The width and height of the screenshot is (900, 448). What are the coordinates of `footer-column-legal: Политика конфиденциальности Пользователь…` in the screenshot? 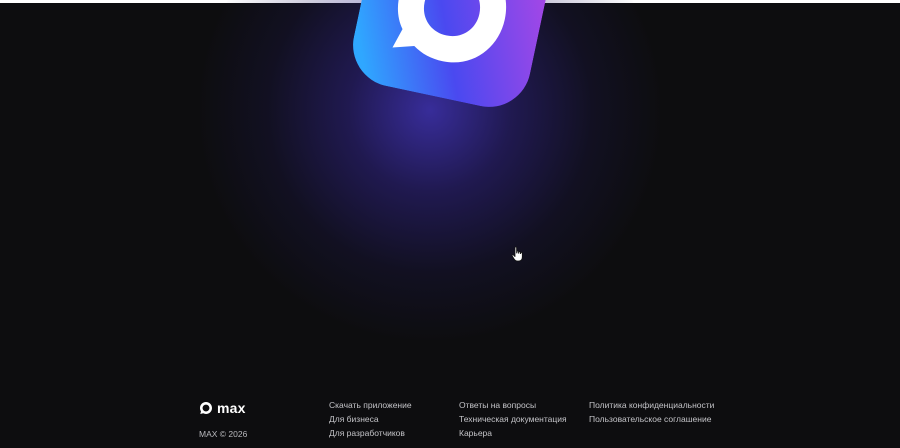 It's located at (651, 412).